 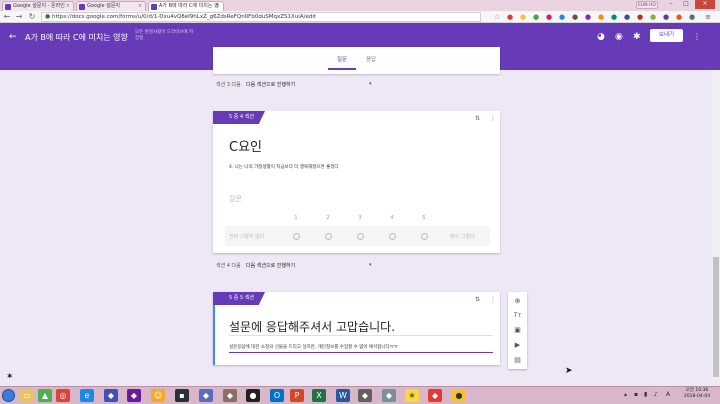 What do you see at coordinates (245, 145) in the screenshot?
I see `section-title: C요인` at bounding box center [245, 145].